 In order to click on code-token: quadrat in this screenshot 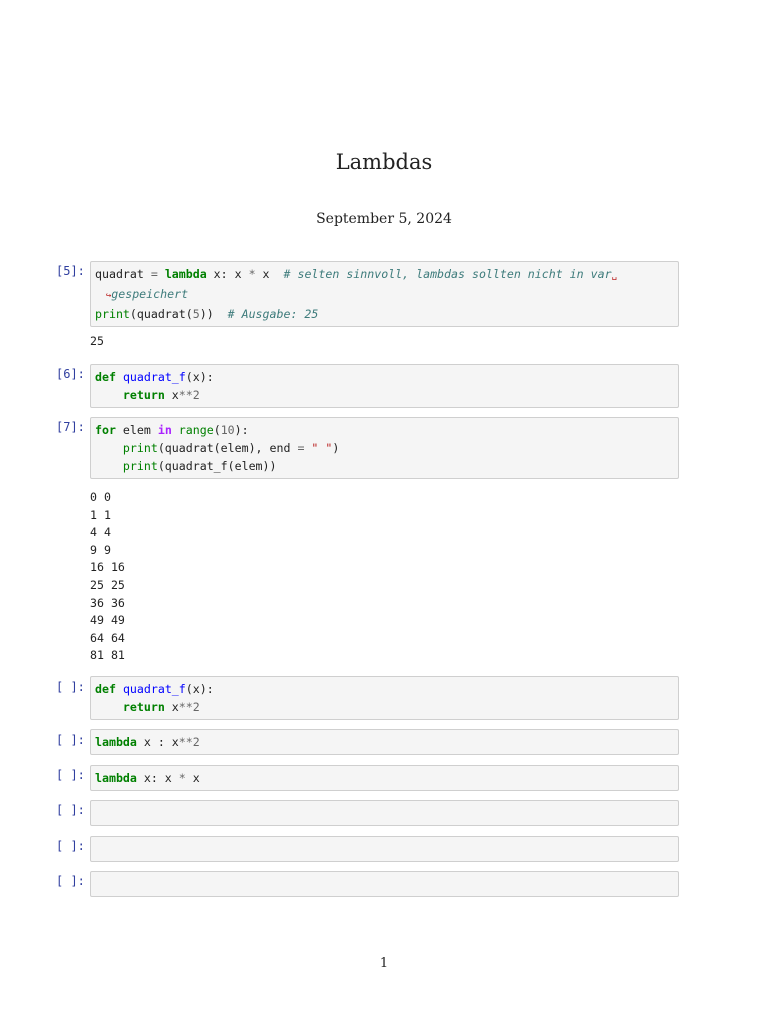, I will do `click(123, 274)`.